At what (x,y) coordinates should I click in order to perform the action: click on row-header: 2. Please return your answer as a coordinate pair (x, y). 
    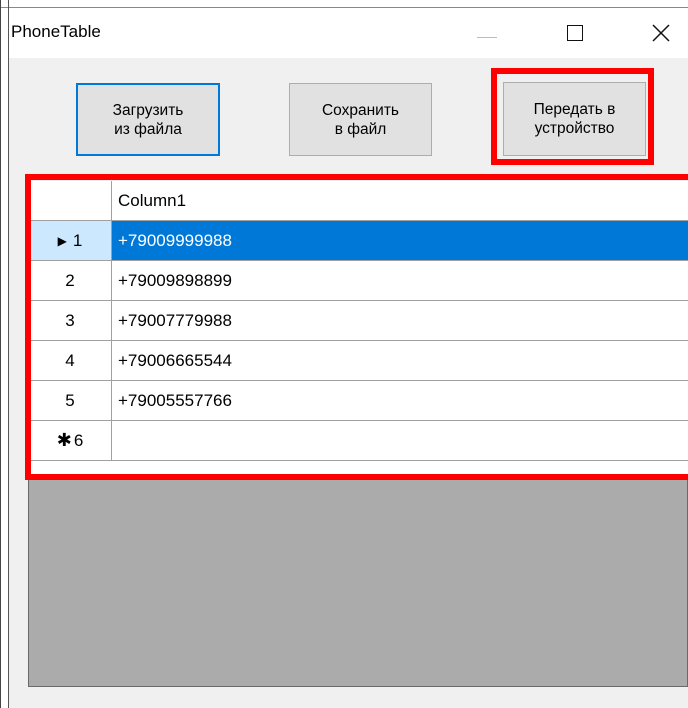
    Looking at the image, I should click on (70, 281).